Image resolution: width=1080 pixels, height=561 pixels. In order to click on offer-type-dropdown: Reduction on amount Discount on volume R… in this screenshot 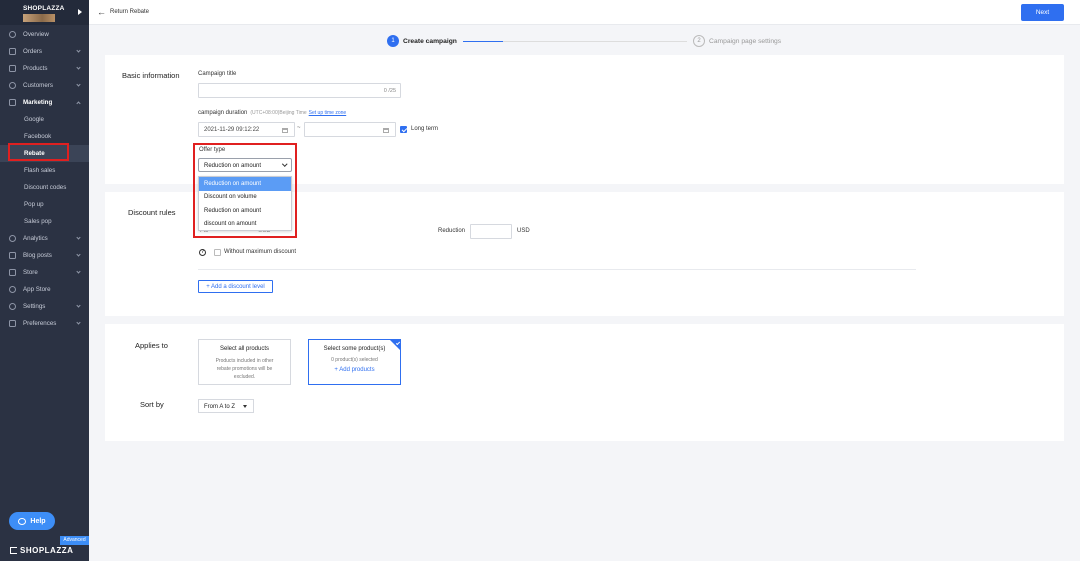, I will do `click(245, 203)`.